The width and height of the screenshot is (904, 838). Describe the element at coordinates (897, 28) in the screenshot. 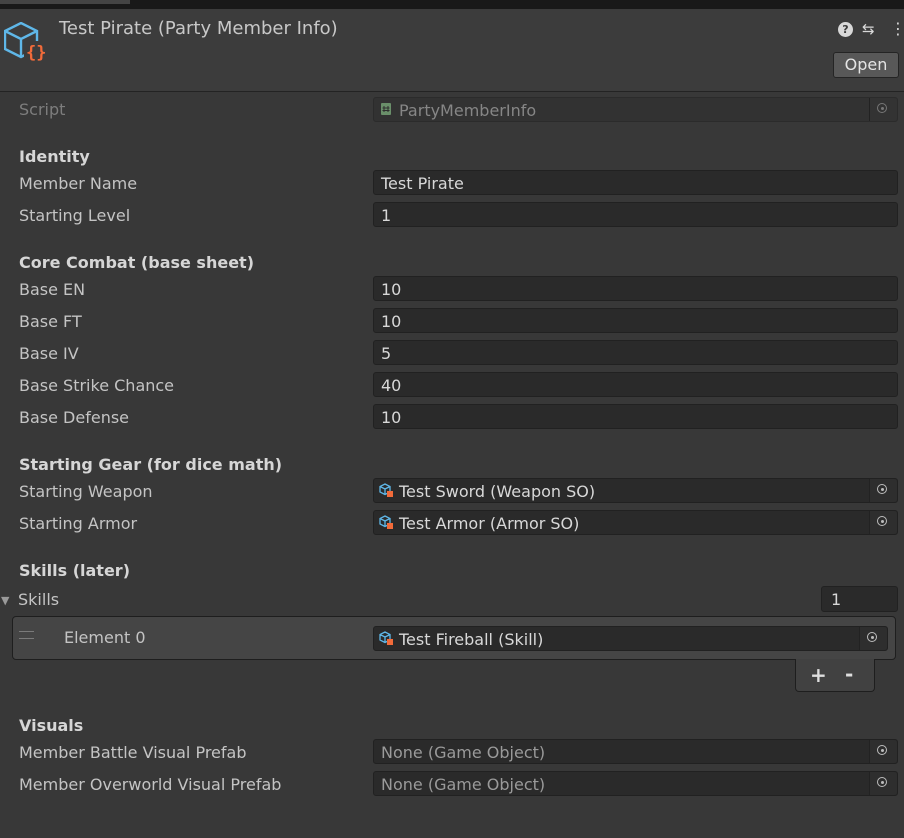

I see `kebab-menu-icon: ⋮` at that location.